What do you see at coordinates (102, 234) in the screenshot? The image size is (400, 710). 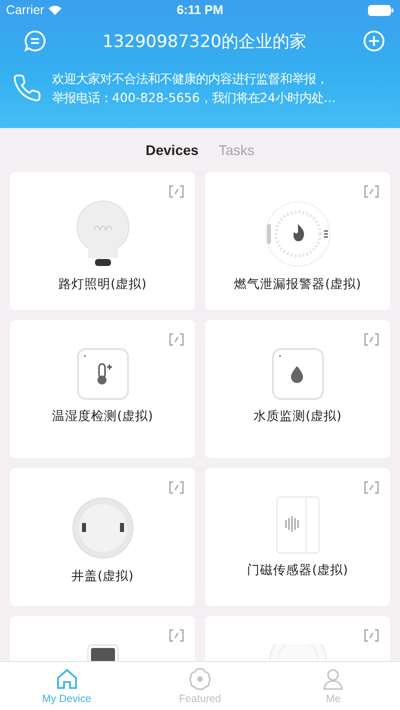 I see `light-bulb-drawing` at bounding box center [102, 234].